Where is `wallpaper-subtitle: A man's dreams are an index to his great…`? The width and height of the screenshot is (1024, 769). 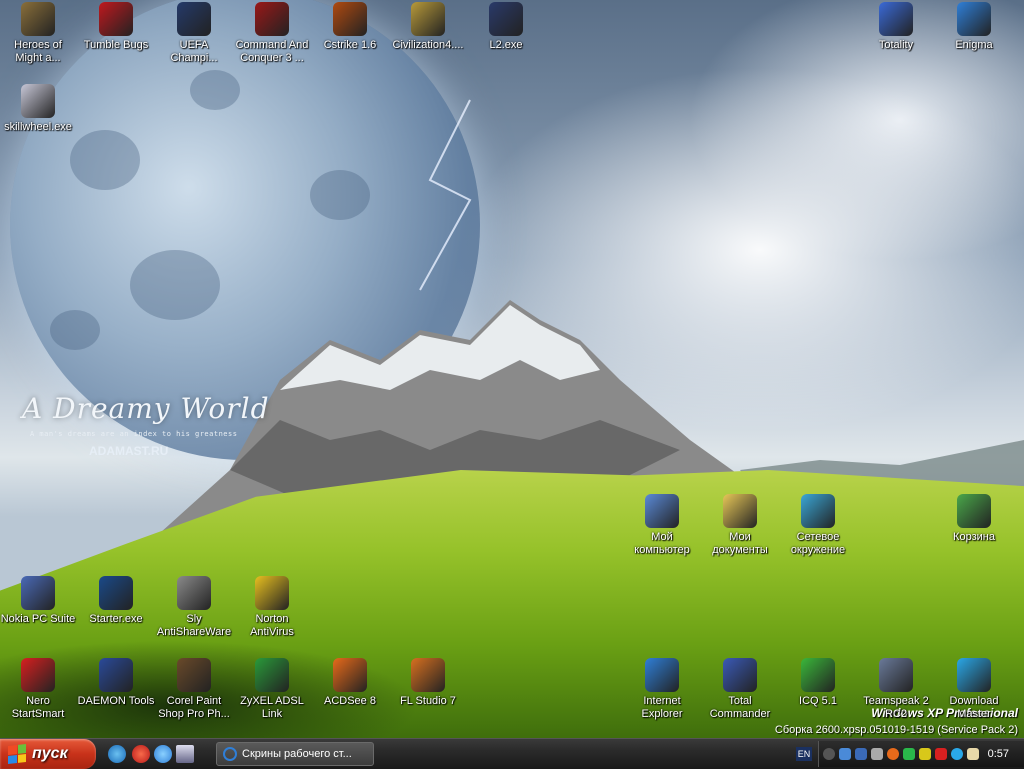
wallpaper-subtitle: A man's dreams are an index to his great… is located at coordinates (134, 434).